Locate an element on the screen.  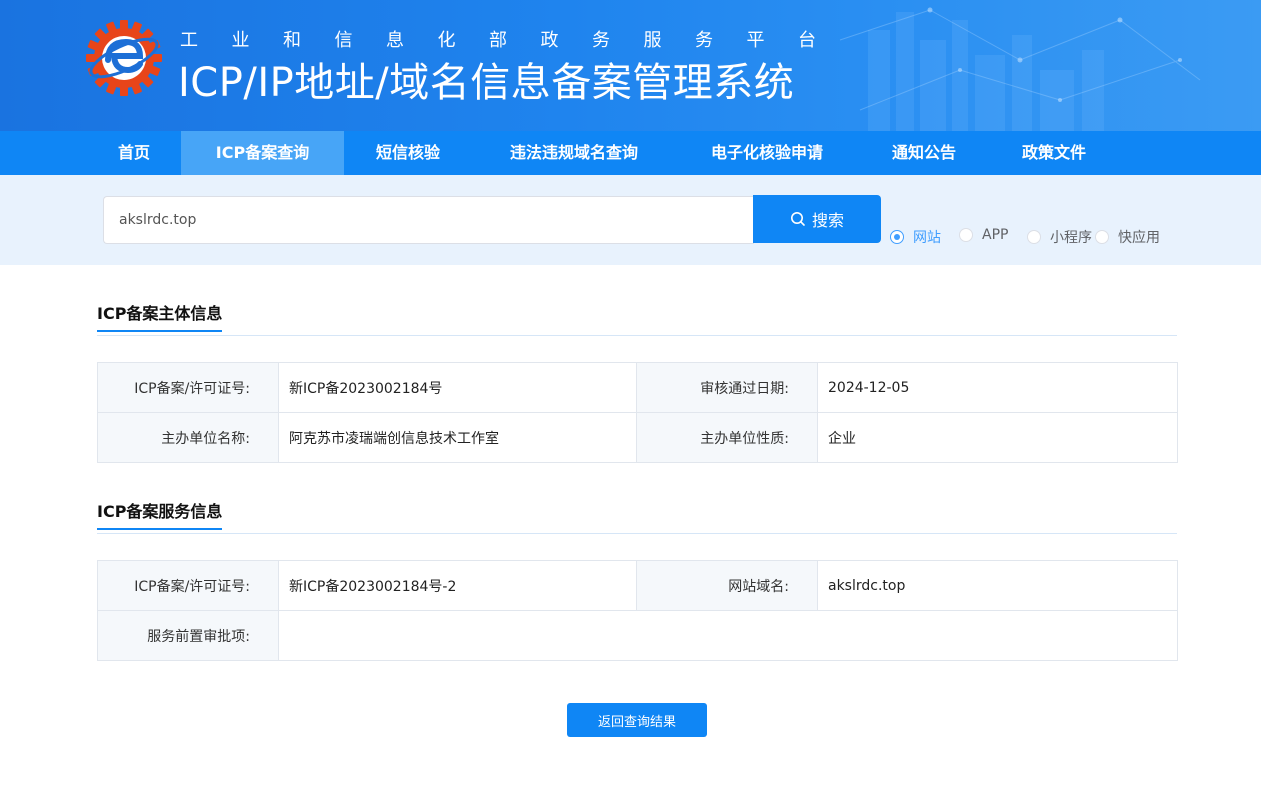
radio-website: 网站 is located at coordinates (915, 237).